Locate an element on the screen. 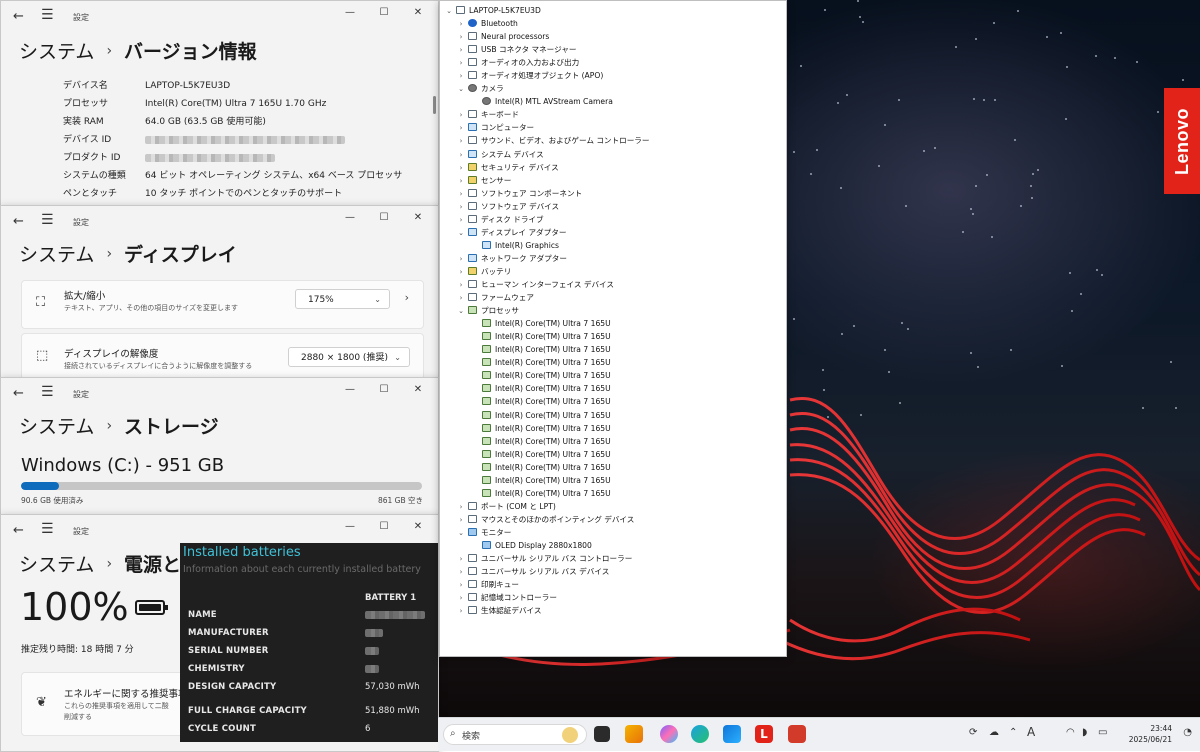  device-category: › 印刷キュー is located at coordinates (487, 584).